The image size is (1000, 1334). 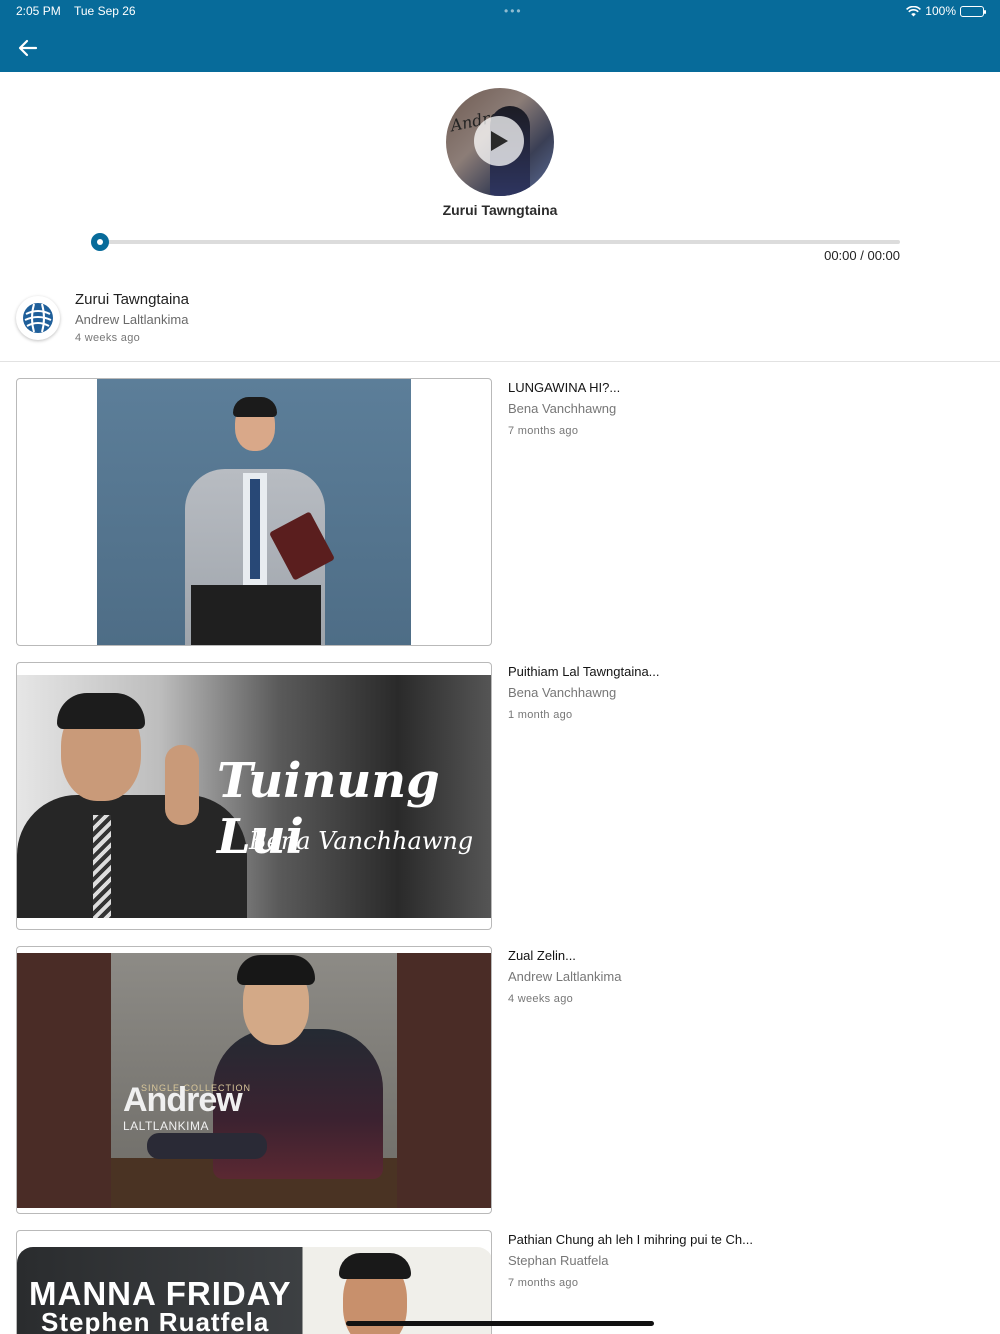 I want to click on arrow-left-icon, so click(x=28, y=48).